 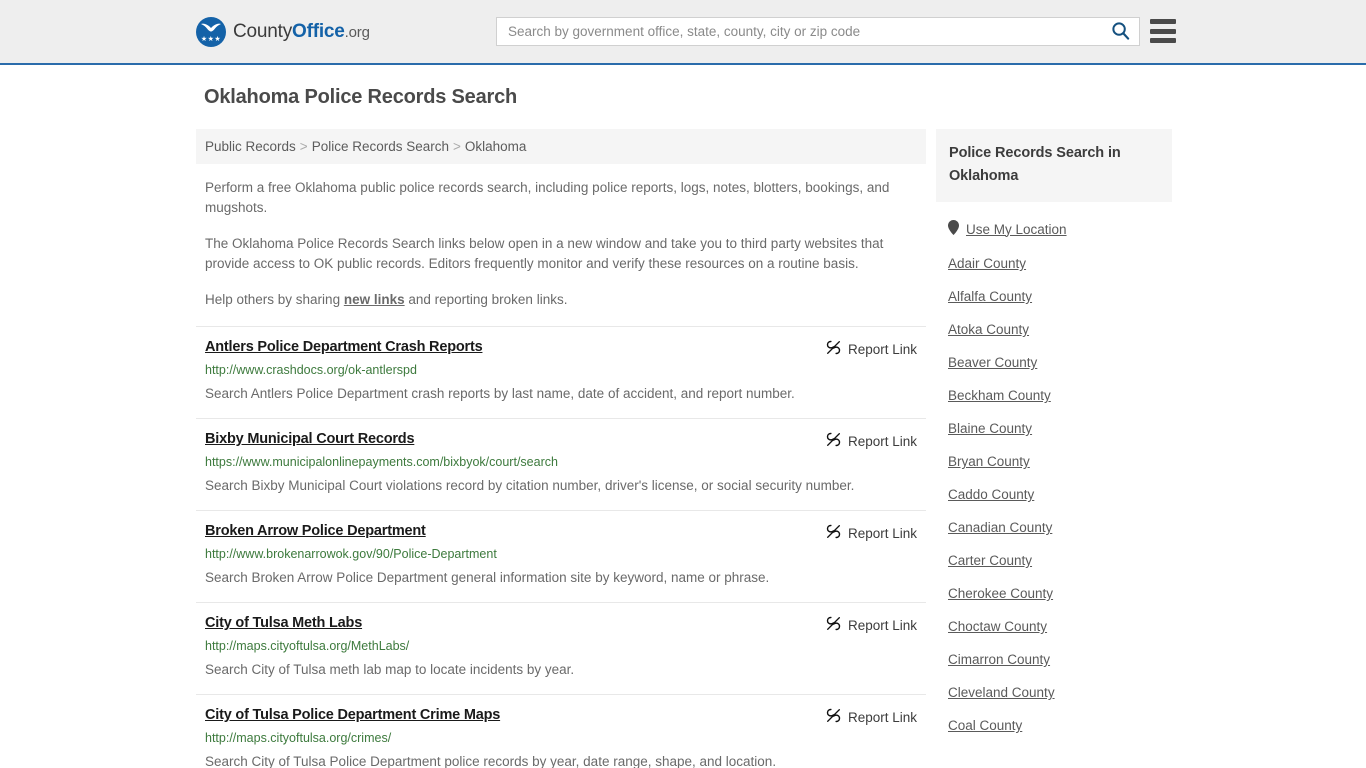 What do you see at coordinates (357, 32) in the screenshot?
I see `brand-part-org: .org` at bounding box center [357, 32].